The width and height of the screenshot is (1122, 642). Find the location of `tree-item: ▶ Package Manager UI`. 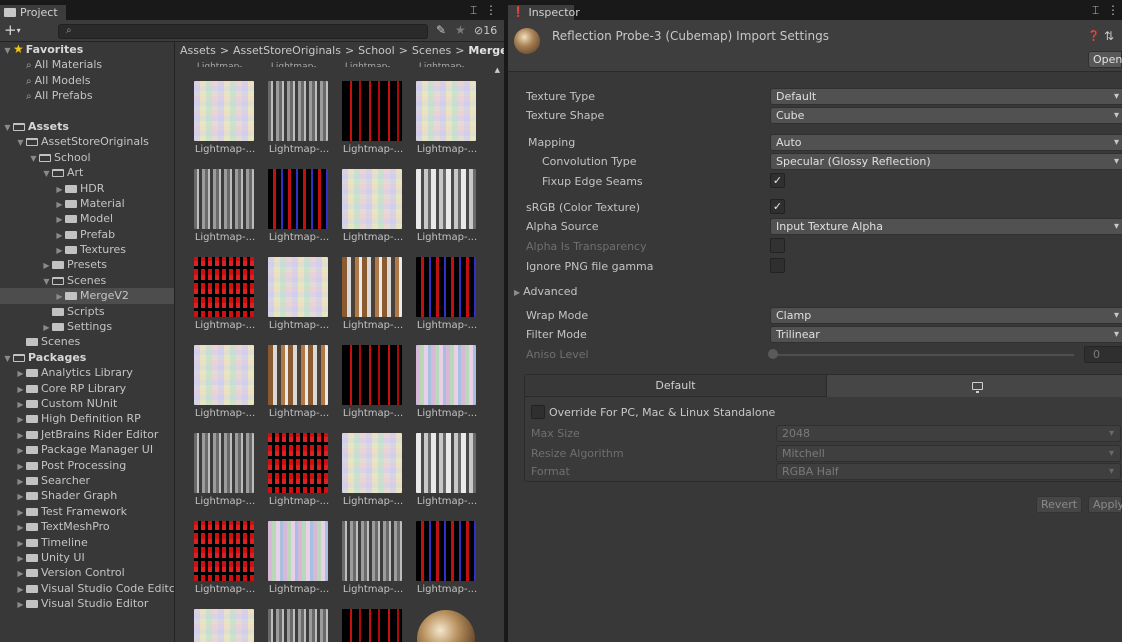

tree-item: ▶ Package Manager UI is located at coordinates (87, 449).